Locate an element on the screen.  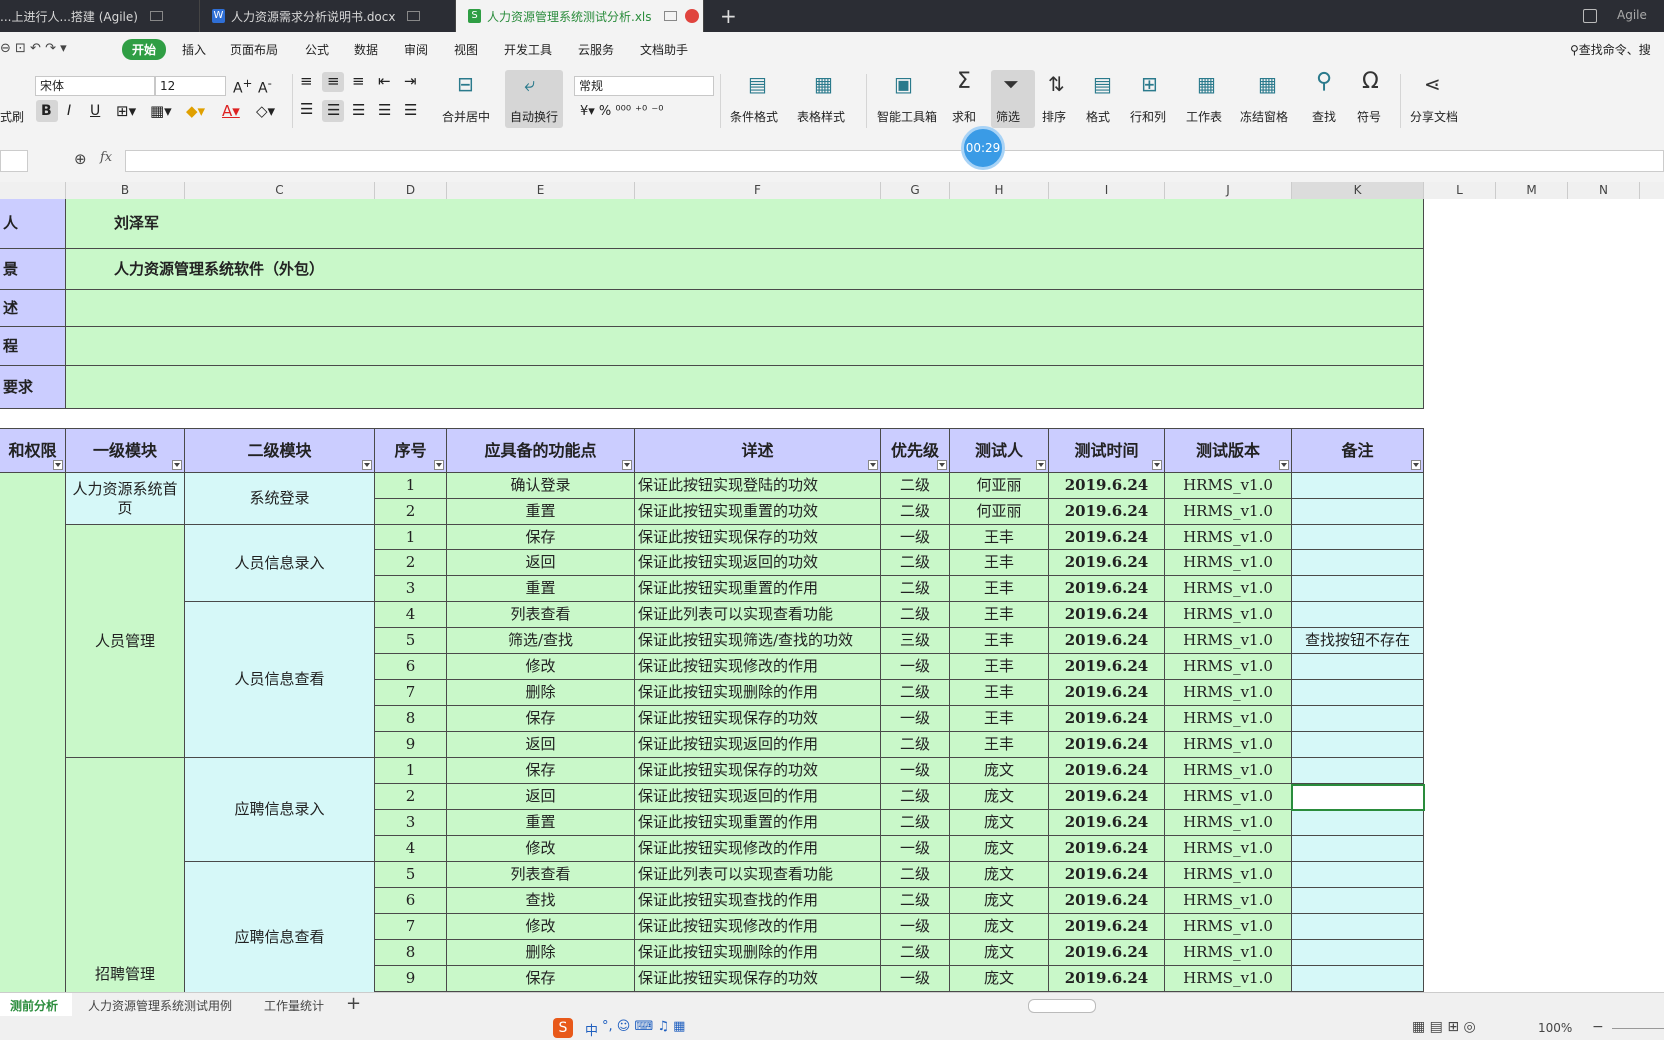
menu-data: 数据 is located at coordinates (366, 49).